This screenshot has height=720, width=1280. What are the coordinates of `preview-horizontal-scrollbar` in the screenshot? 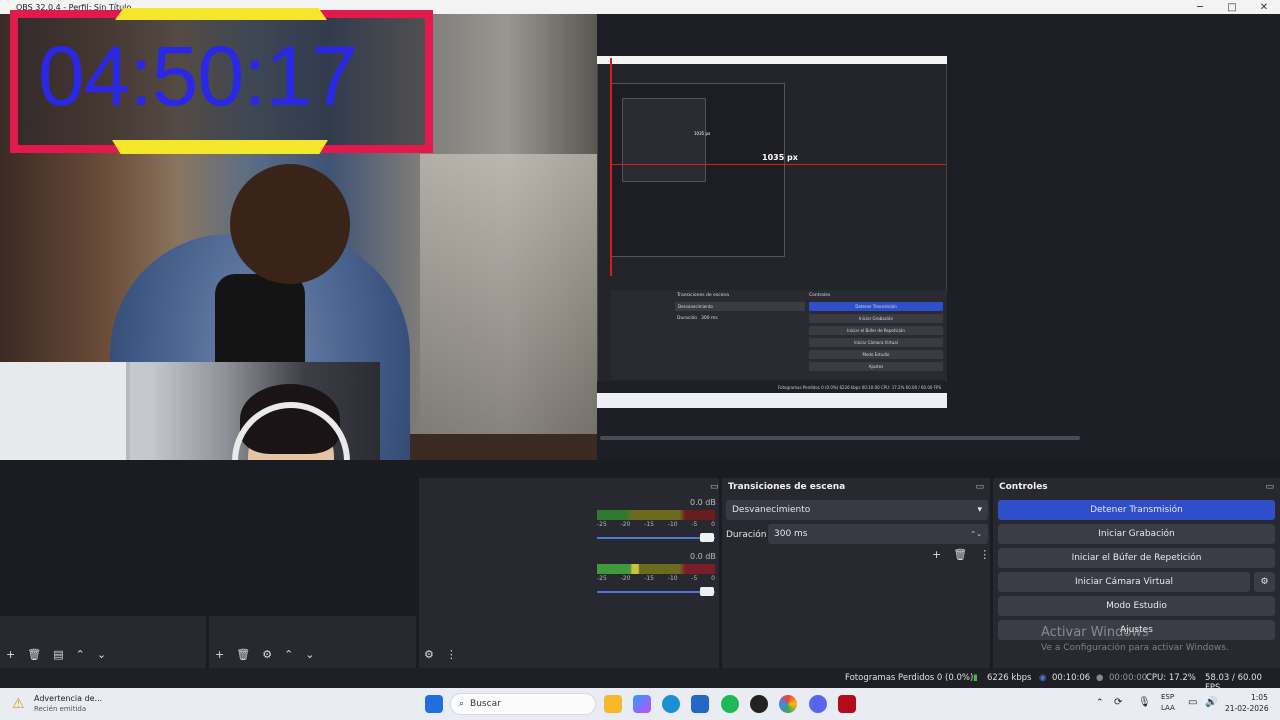 It's located at (840, 438).